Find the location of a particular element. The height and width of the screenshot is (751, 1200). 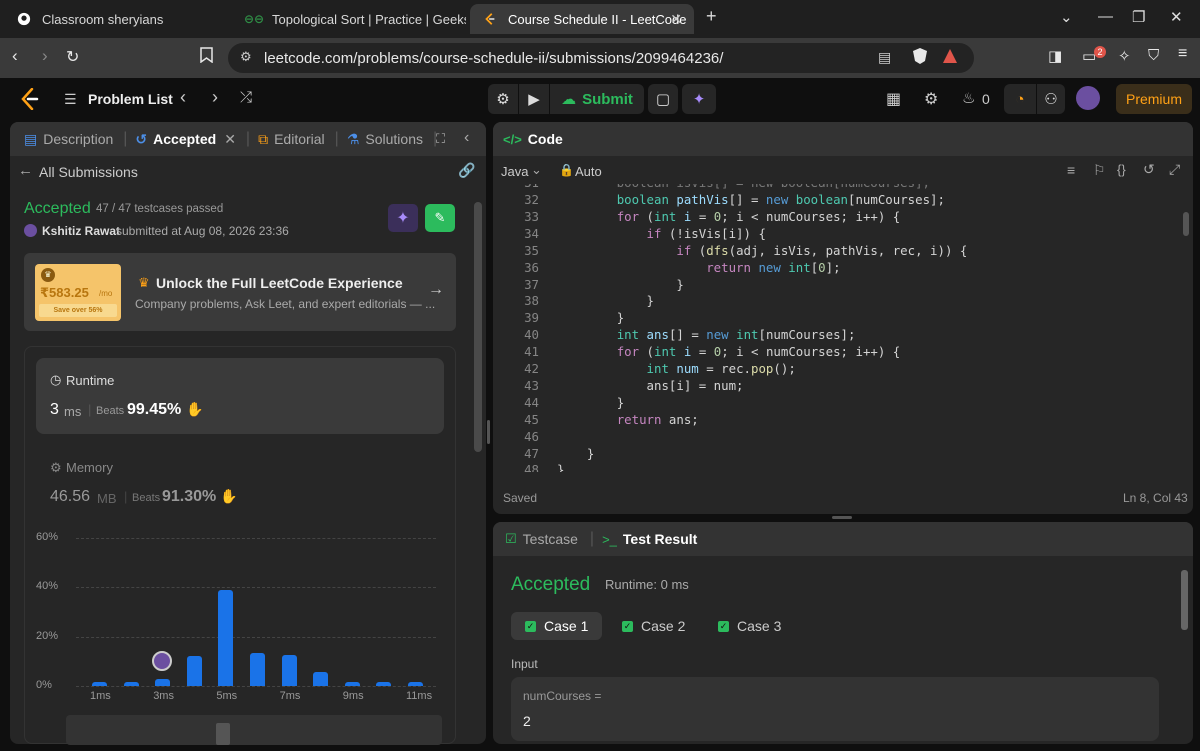

new-tab-button: + is located at coordinates (711, 16).